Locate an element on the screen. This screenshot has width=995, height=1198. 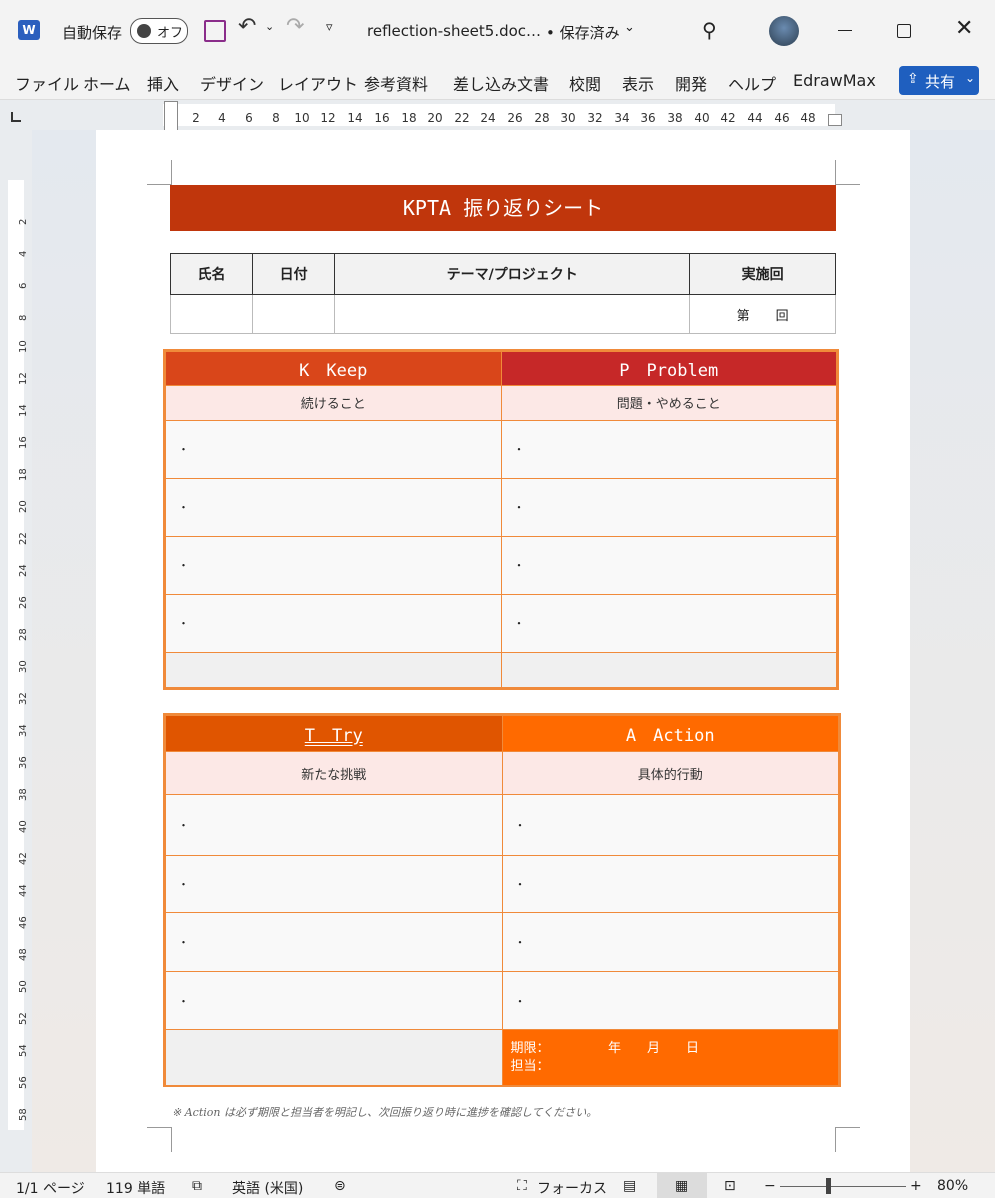
action-header: A Action is located at coordinates (670, 733).